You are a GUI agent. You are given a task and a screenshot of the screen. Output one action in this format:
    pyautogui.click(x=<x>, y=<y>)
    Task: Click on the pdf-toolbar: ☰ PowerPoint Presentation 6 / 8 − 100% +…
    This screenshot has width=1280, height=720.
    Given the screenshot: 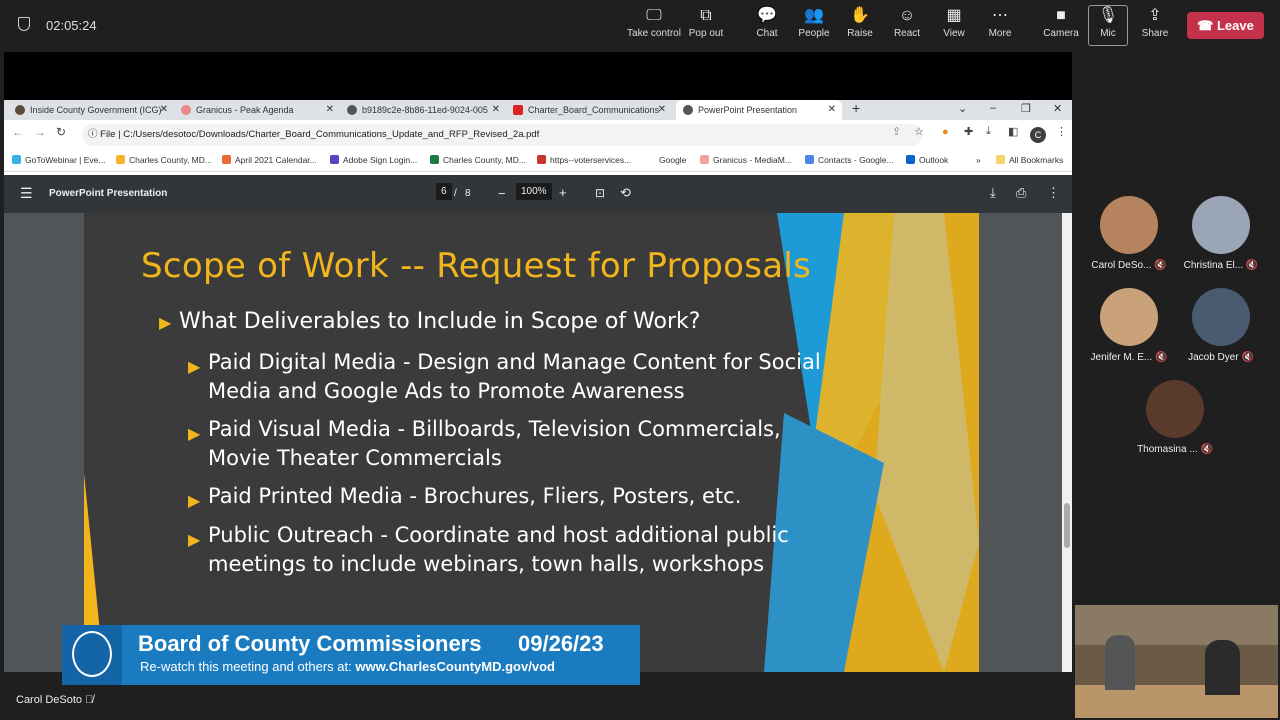 What is the action you would take?
    pyautogui.click(x=538, y=194)
    